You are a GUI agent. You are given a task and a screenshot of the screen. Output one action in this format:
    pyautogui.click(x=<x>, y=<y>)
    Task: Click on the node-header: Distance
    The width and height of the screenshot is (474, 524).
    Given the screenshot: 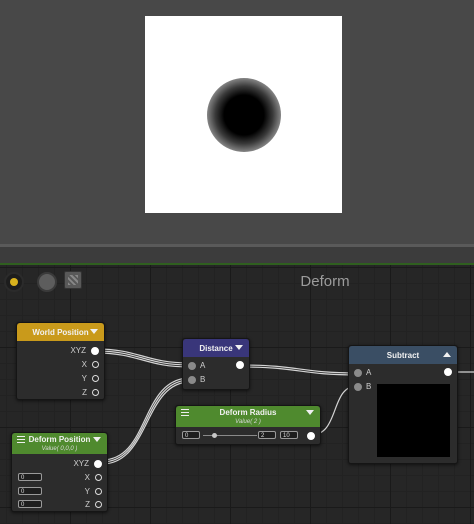 What is the action you would take?
    pyautogui.click(x=216, y=348)
    